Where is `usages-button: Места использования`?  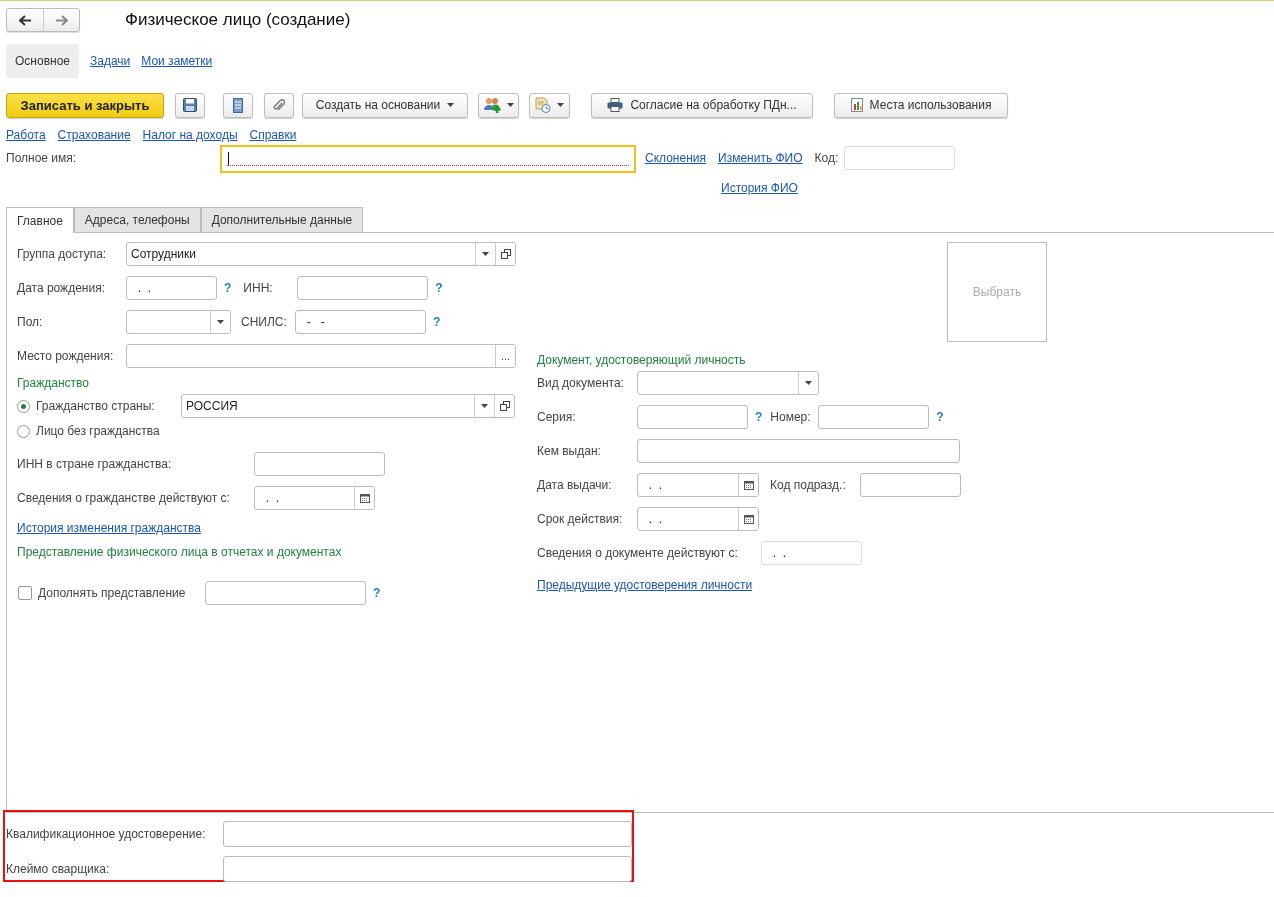
usages-button: Места использования is located at coordinates (921, 105).